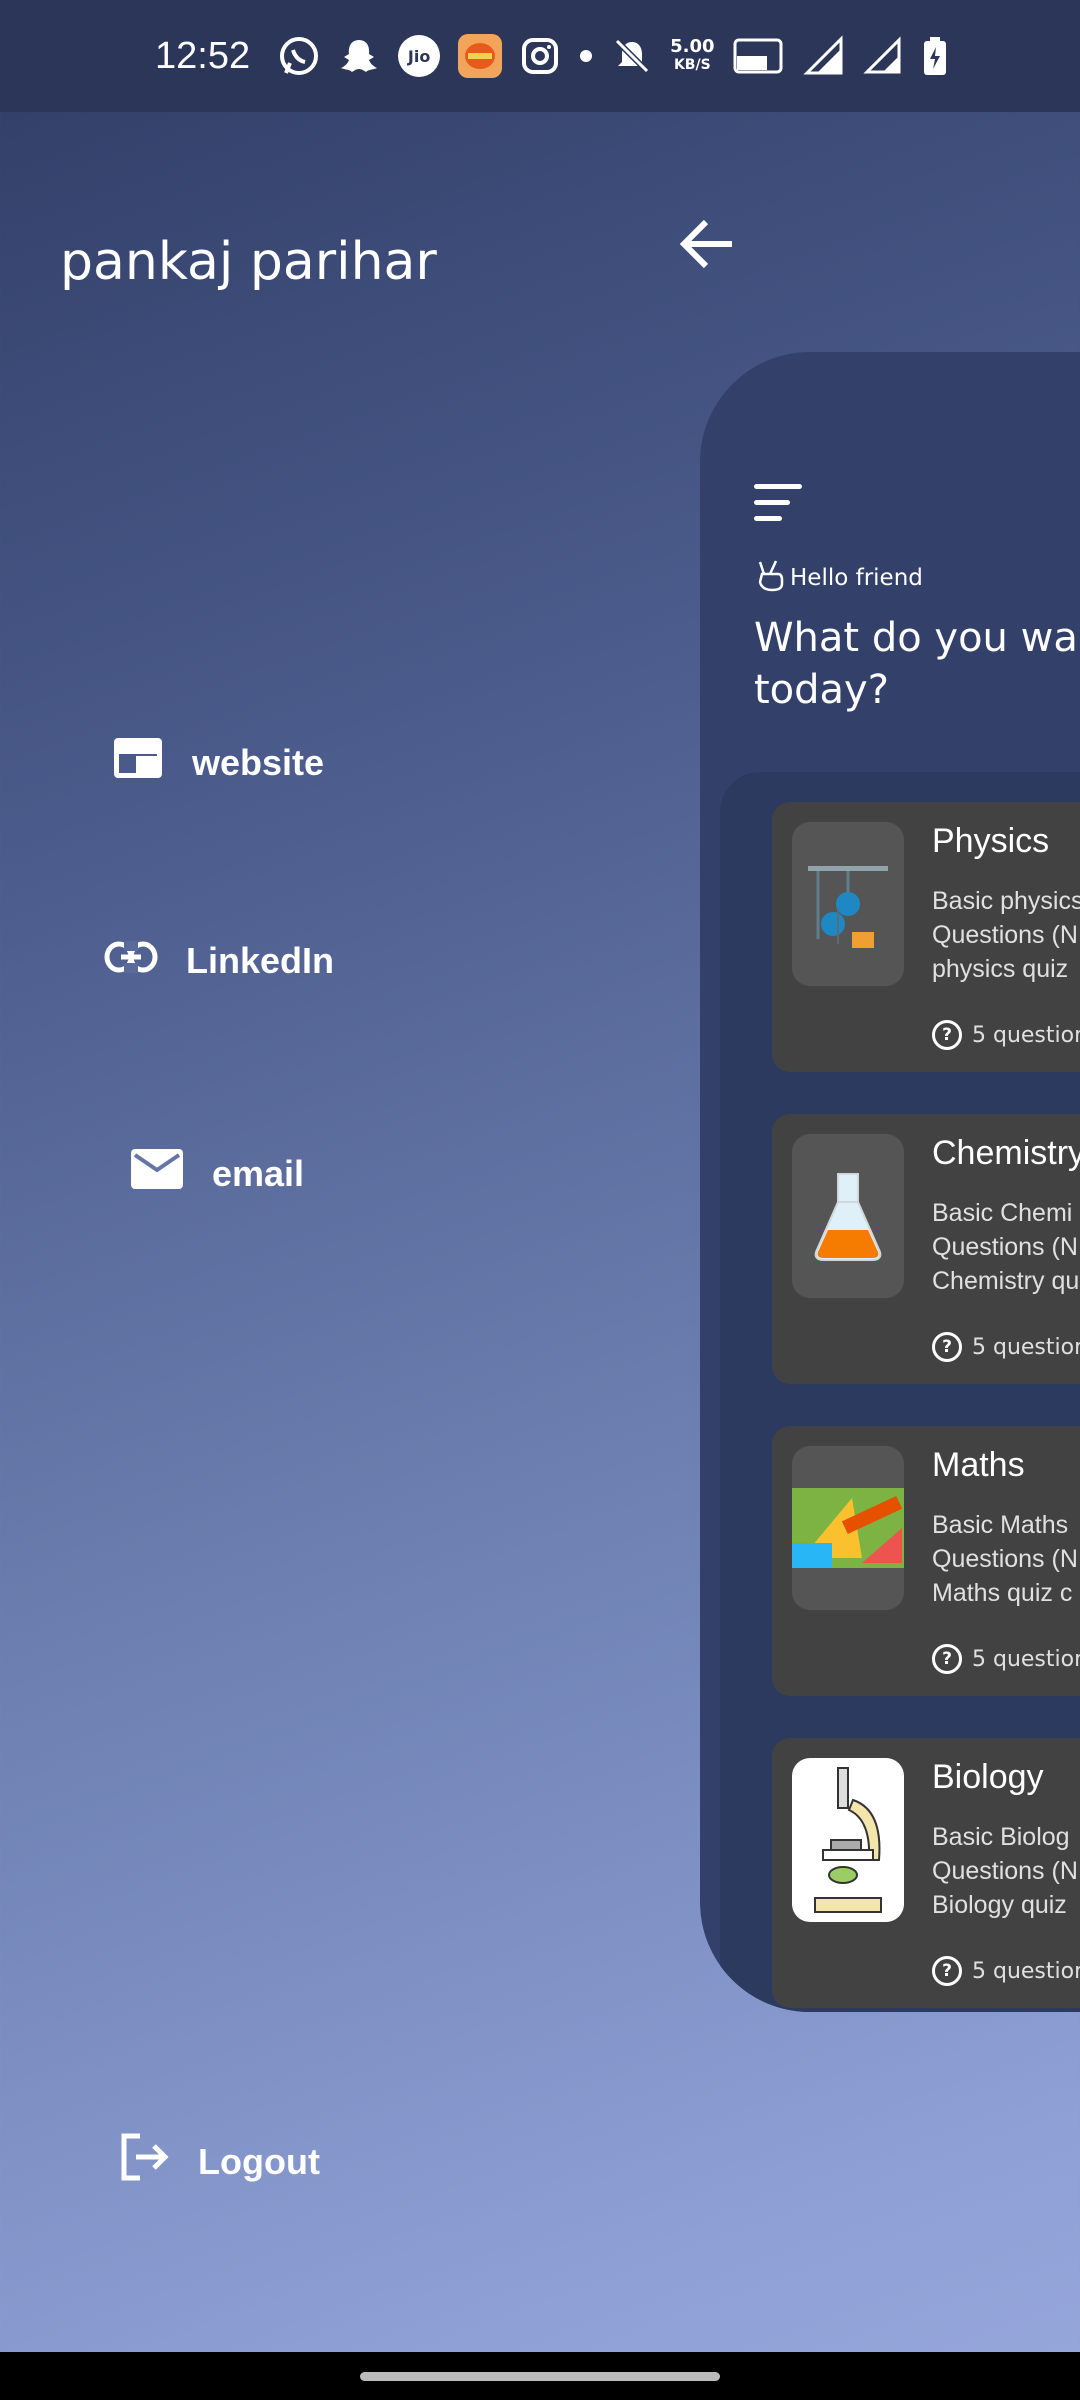 The height and width of the screenshot is (2400, 1080). I want to click on greeting: Hello friend, so click(839, 578).